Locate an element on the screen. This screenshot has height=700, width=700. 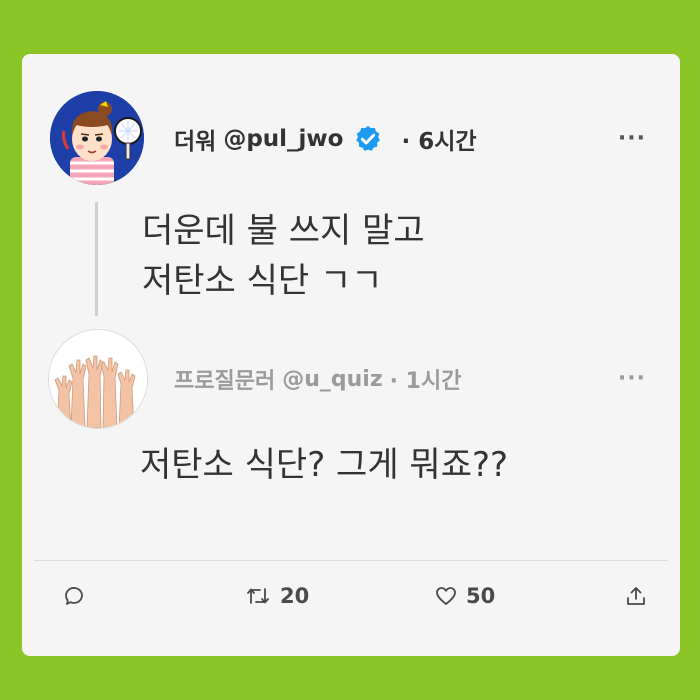
original-tweet-header: 더워 @pul_jwo · 6시간 is located at coordinates (325, 139).